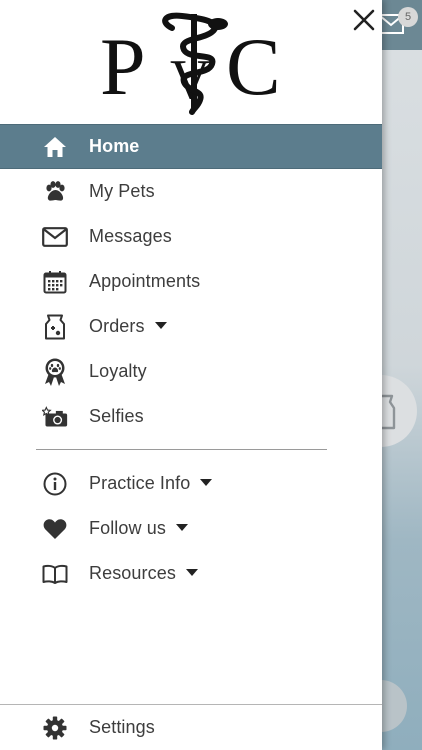  Describe the element at coordinates (116, 416) in the screenshot. I see `menu-item-label: Selfies` at that location.